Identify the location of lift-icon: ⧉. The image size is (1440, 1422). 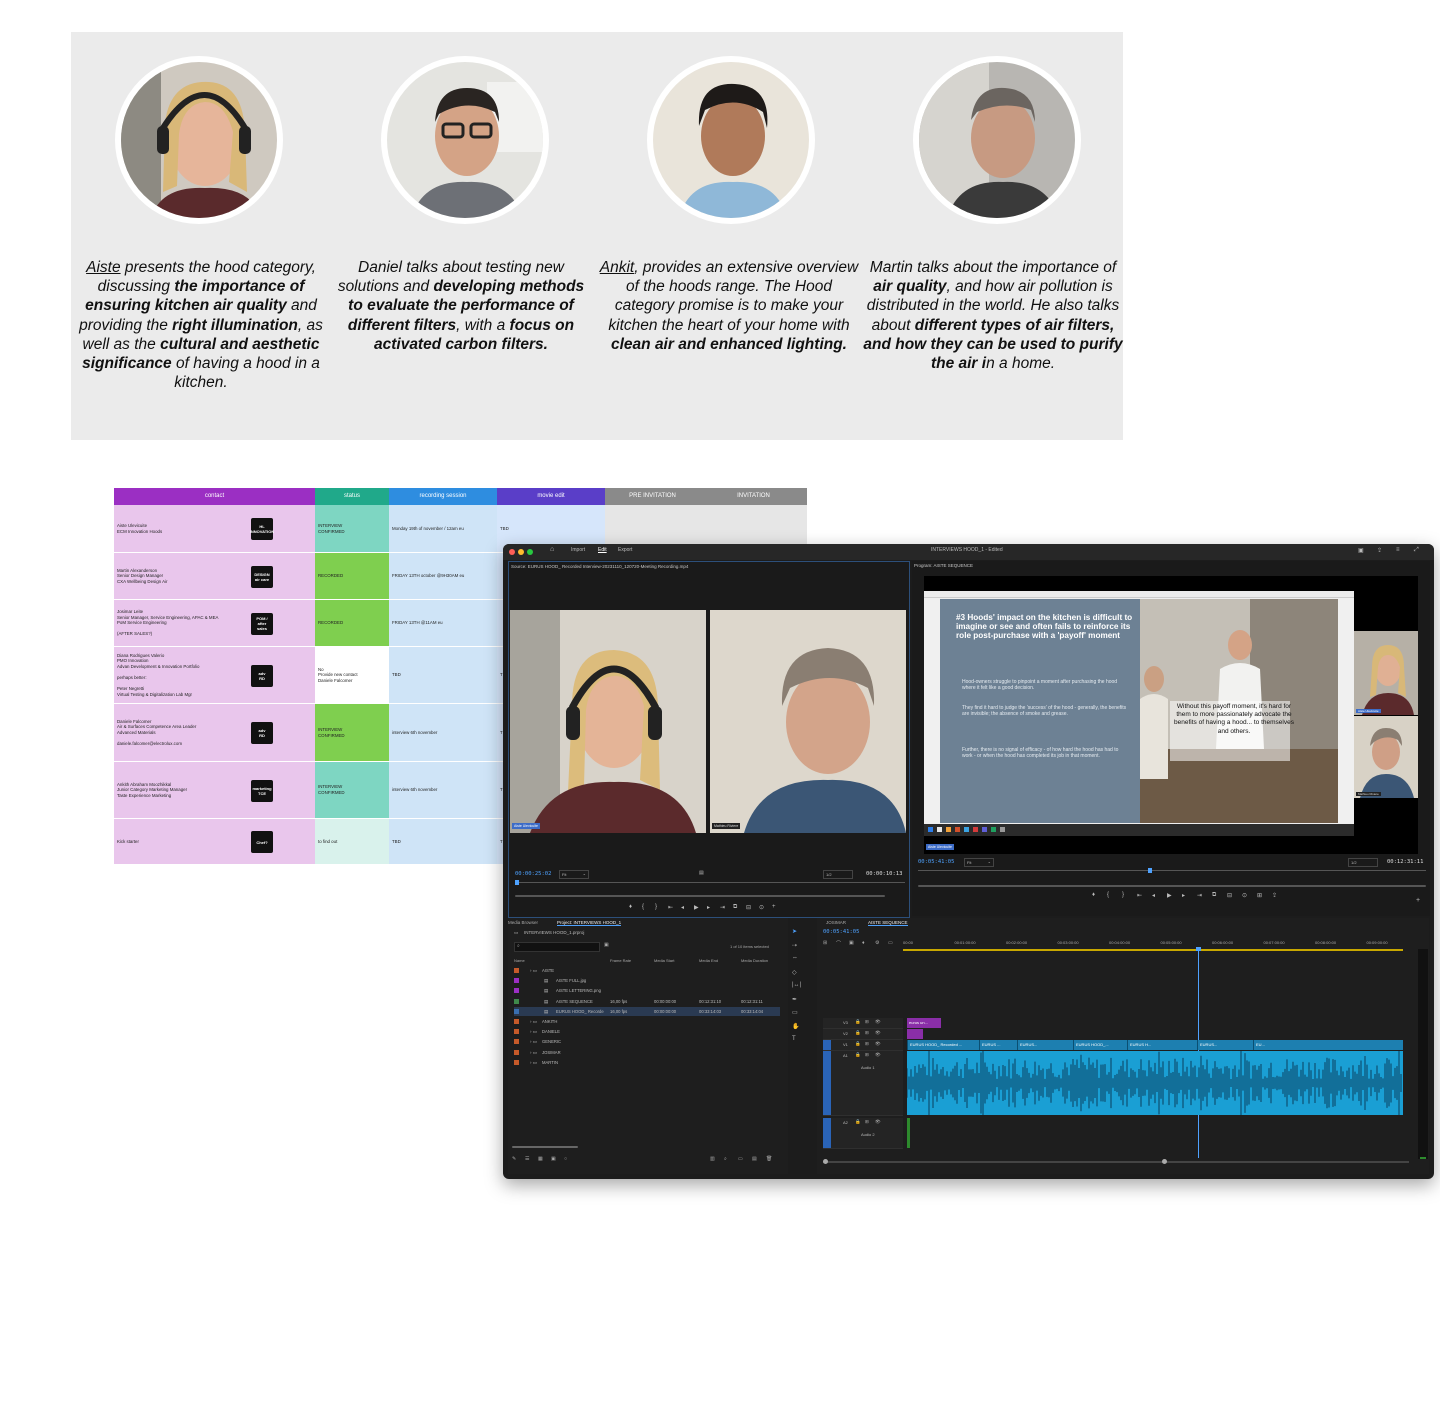
(1214, 895).